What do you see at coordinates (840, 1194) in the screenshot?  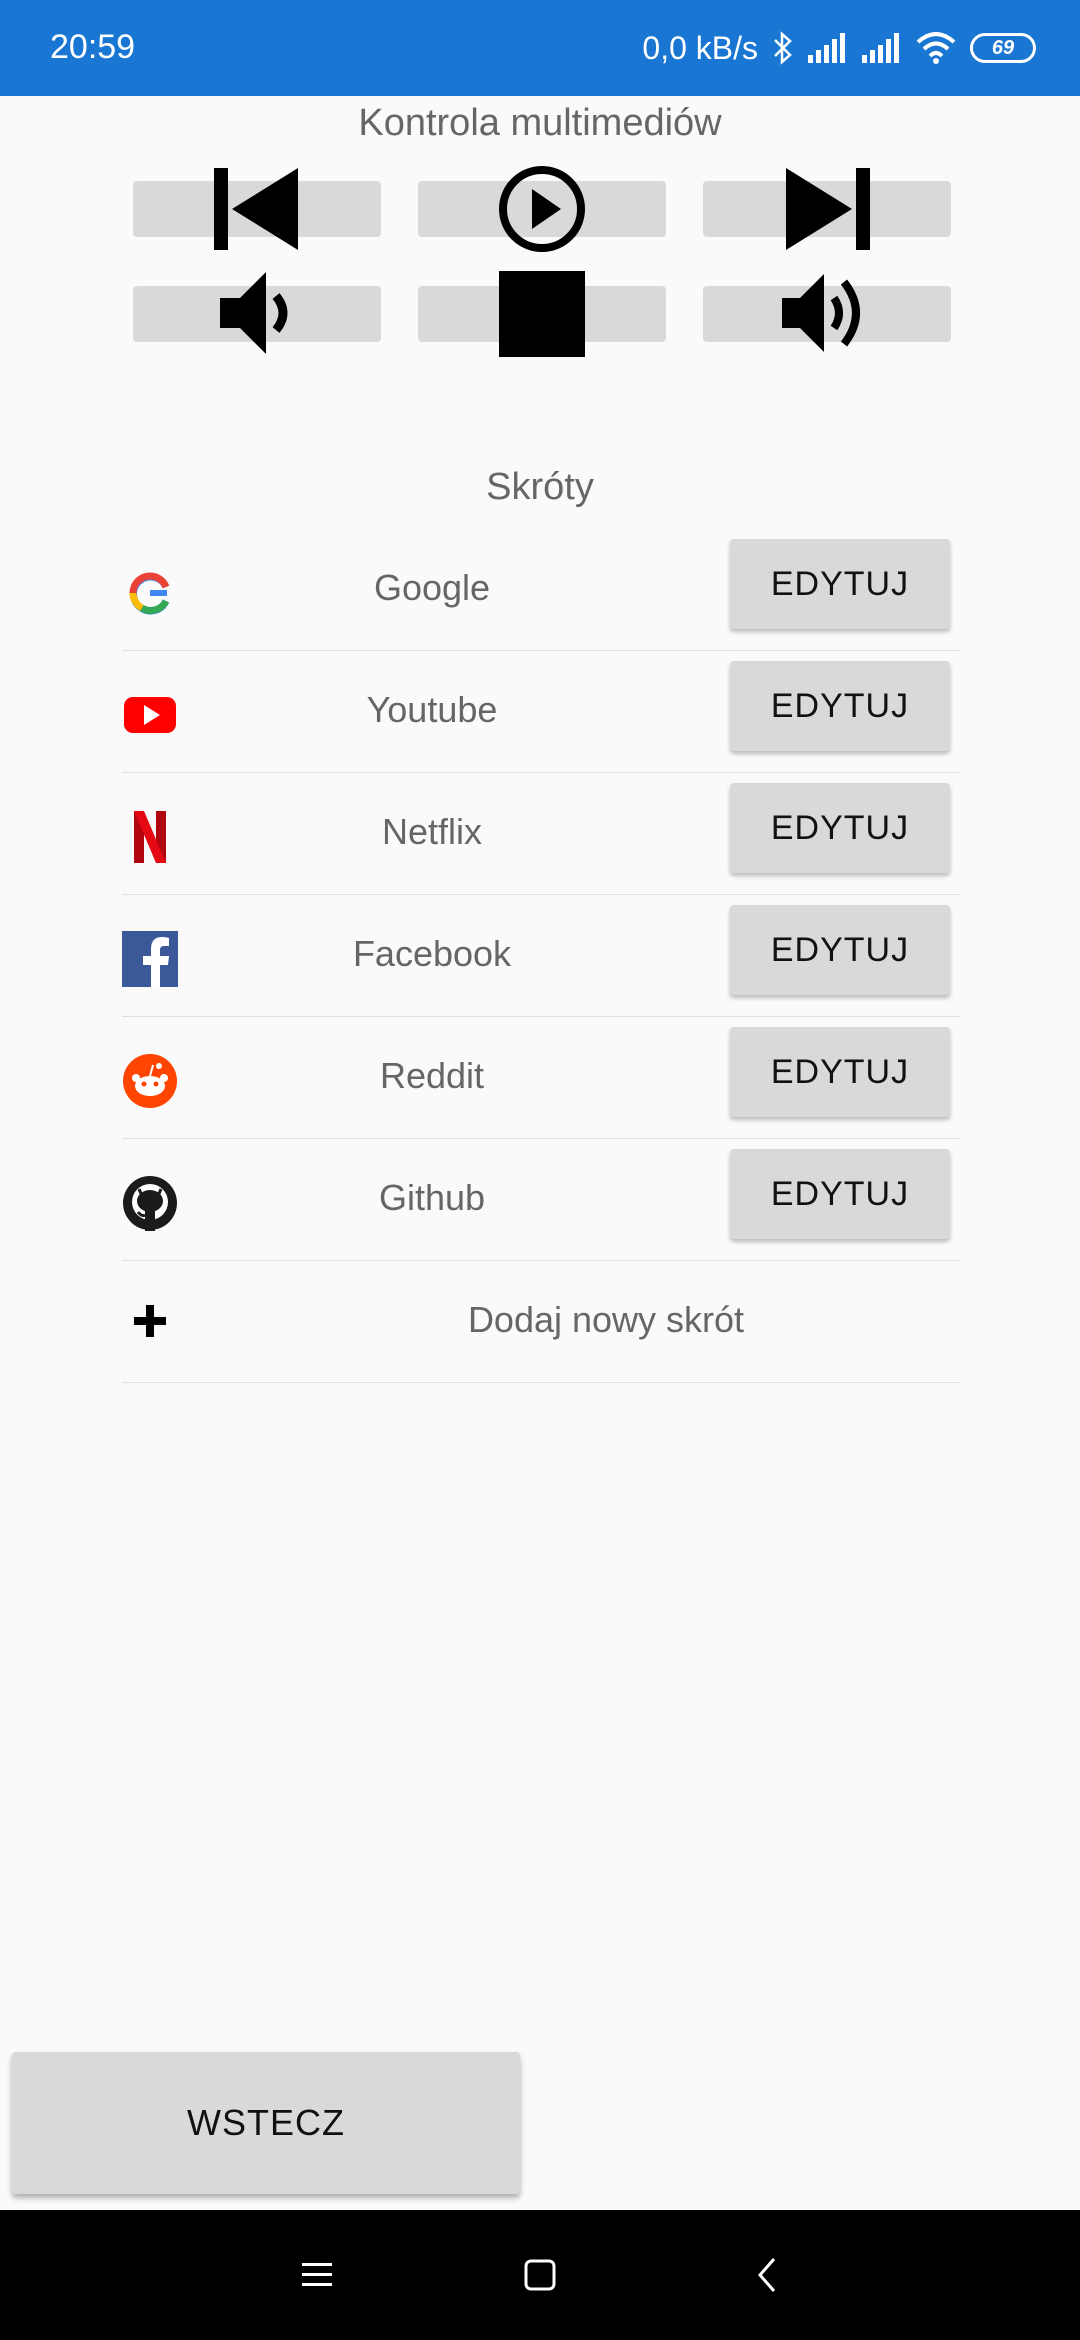 I see `edit-github-button: EDYTUJ` at bounding box center [840, 1194].